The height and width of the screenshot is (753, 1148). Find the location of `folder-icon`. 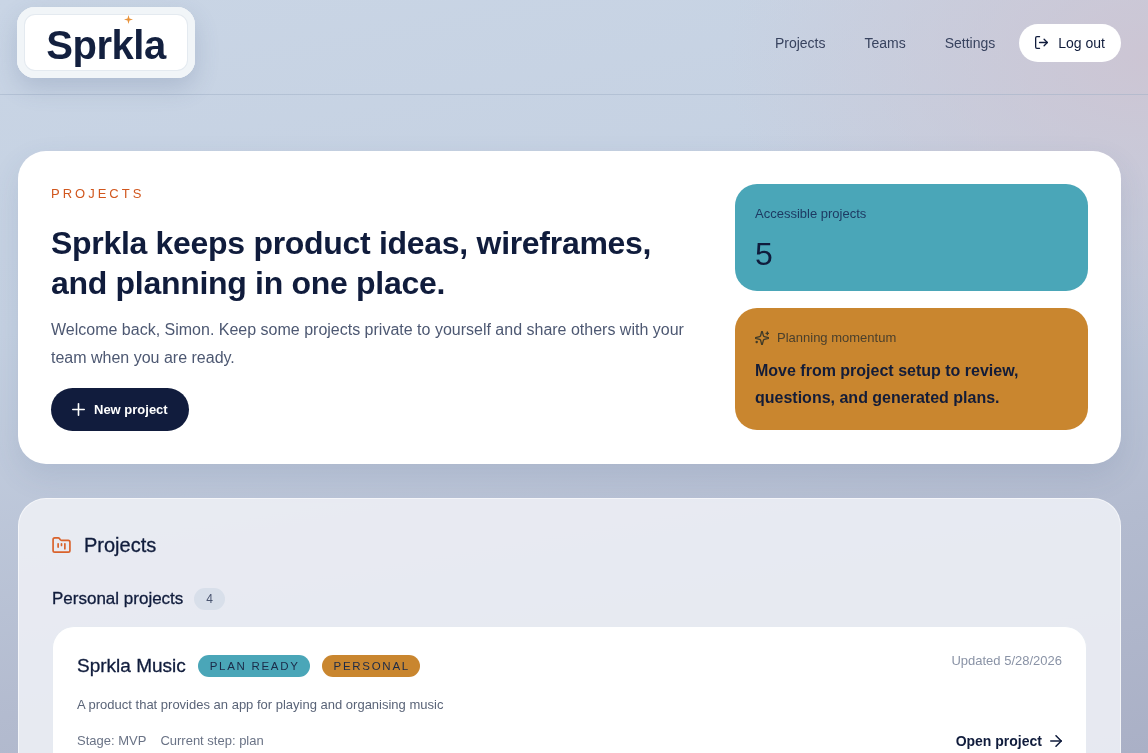

folder-icon is located at coordinates (61, 545).